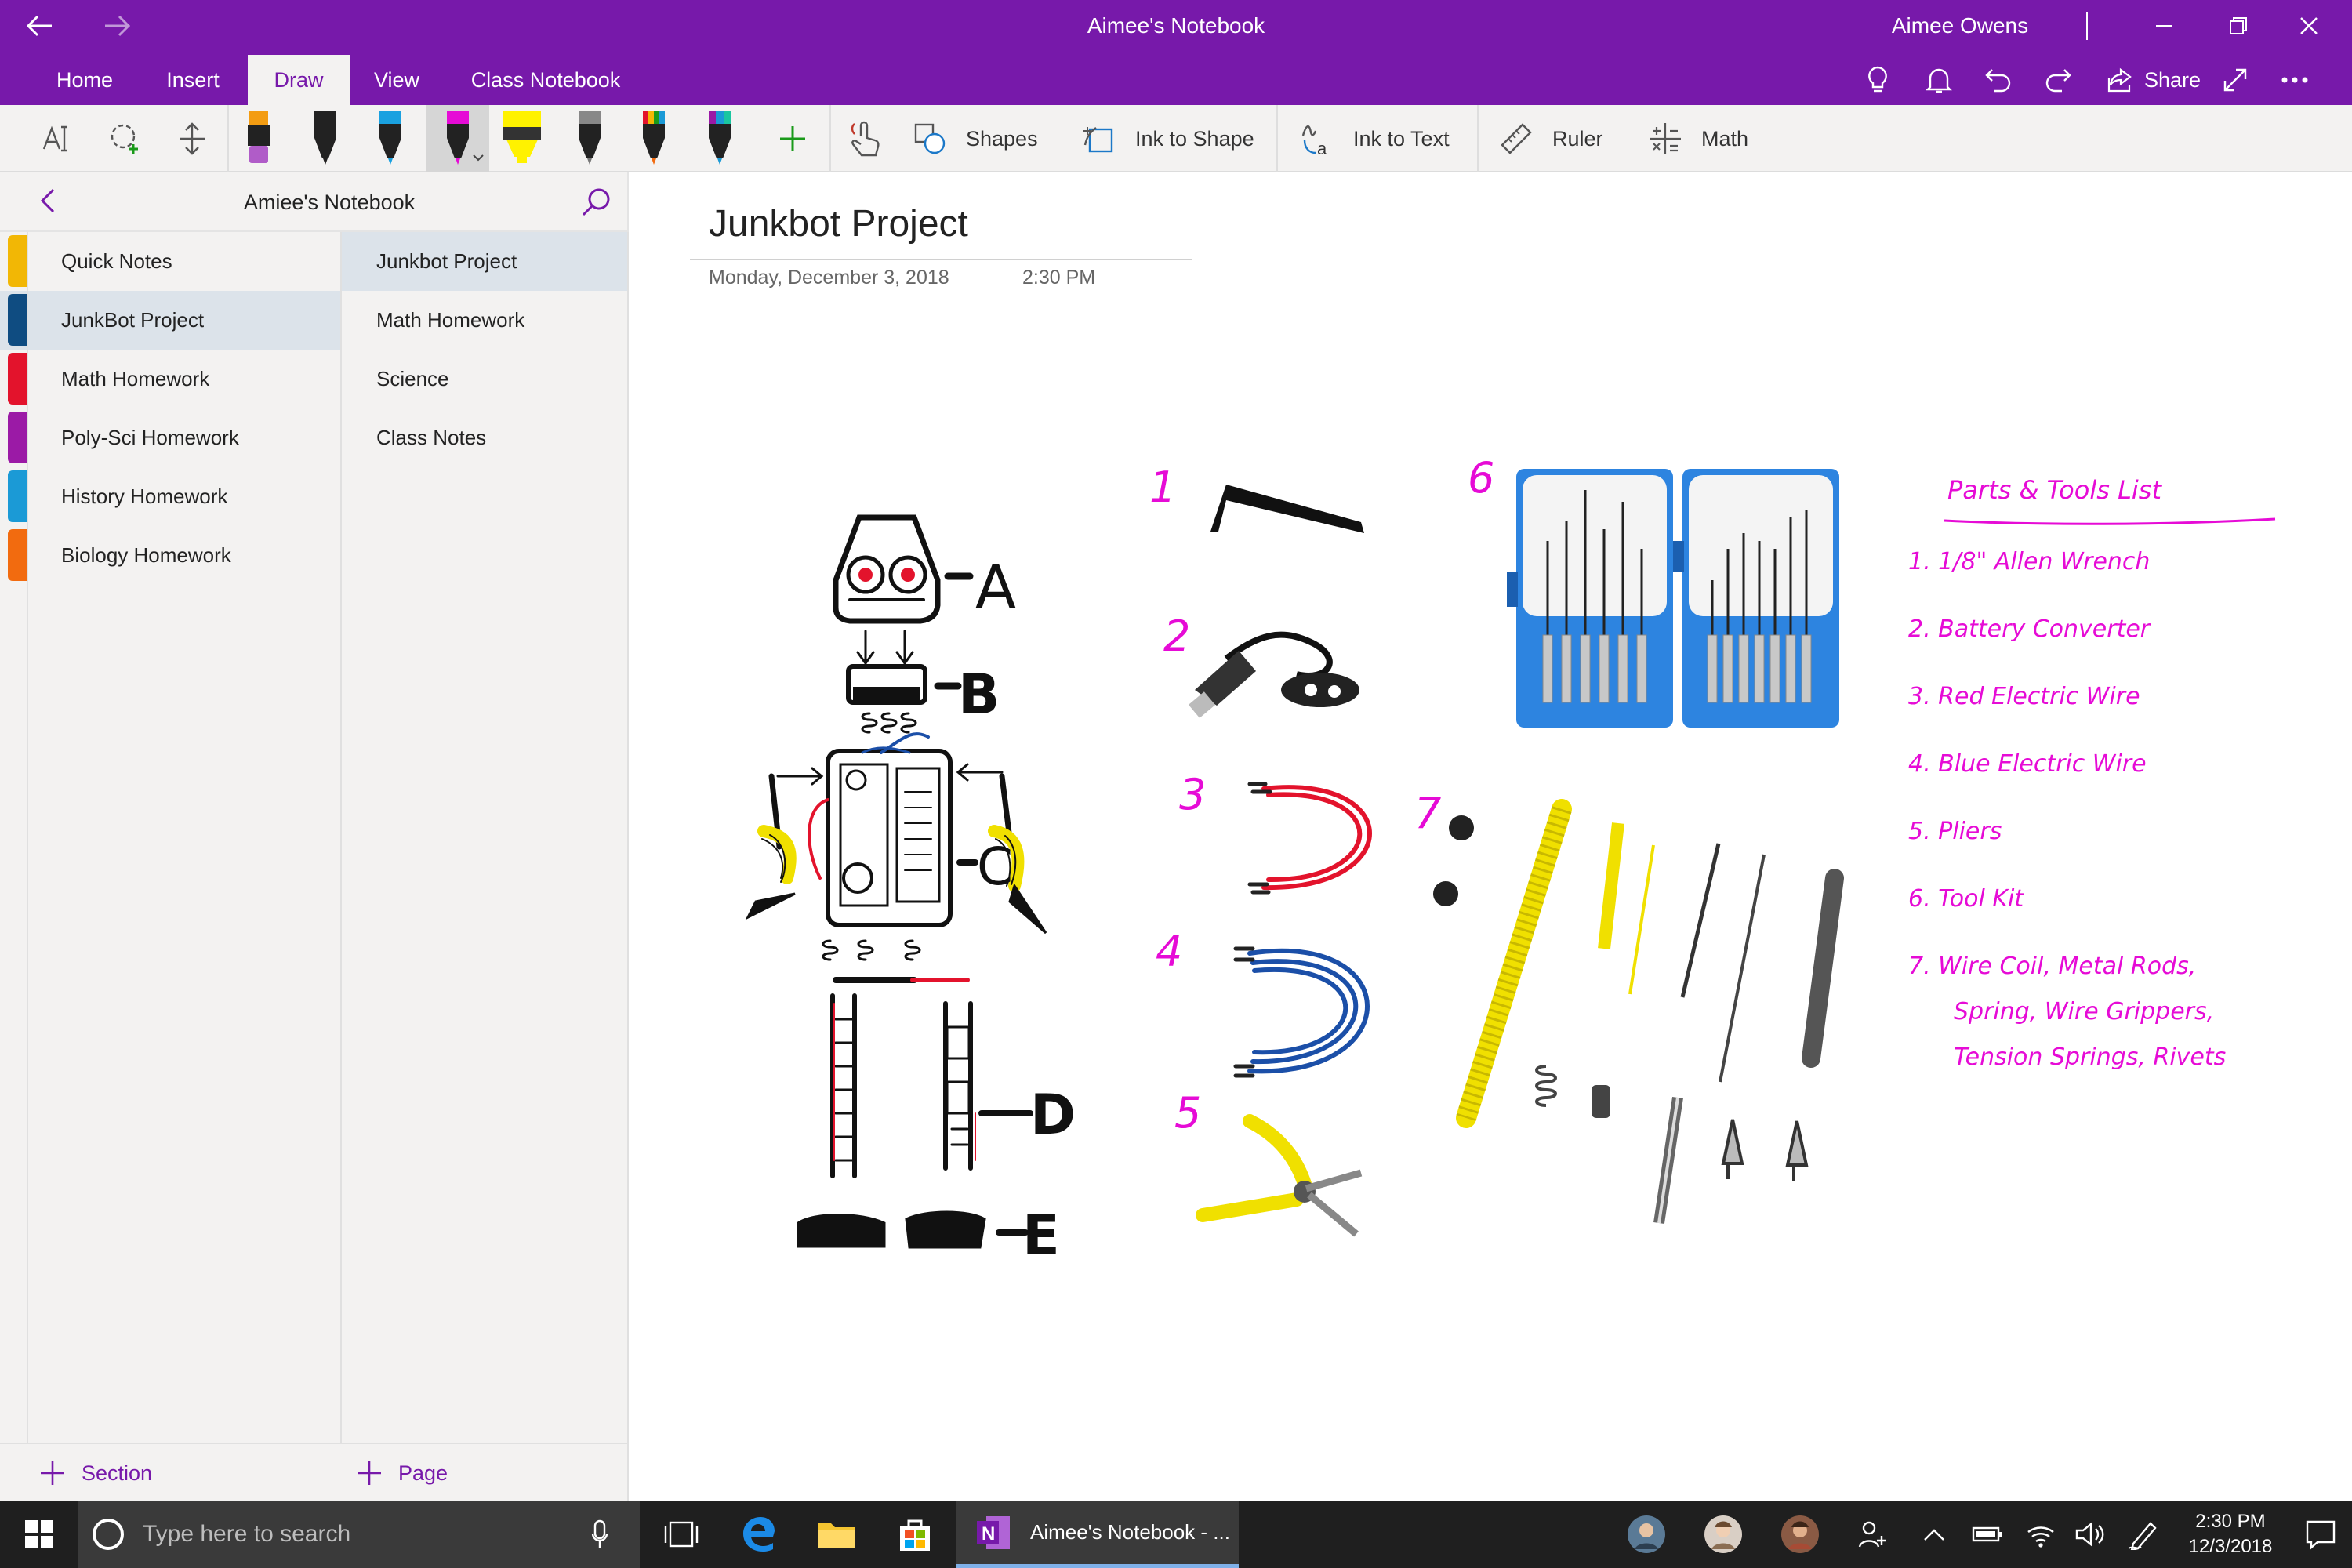  Describe the element at coordinates (596, 204) in the screenshot. I see `search-button` at that location.